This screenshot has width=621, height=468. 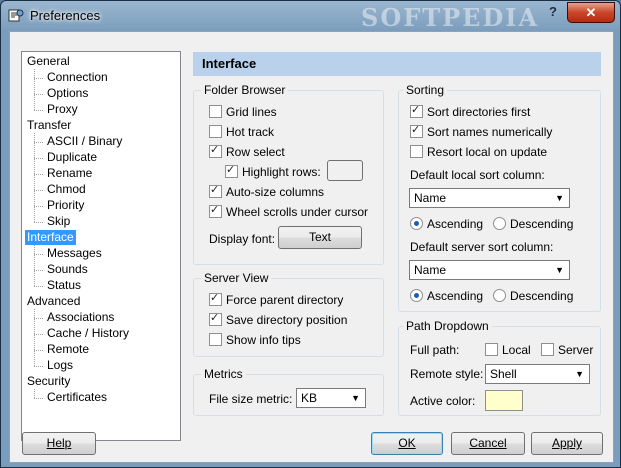 I want to click on remote-style-label: Remote style:, so click(x=447, y=374).